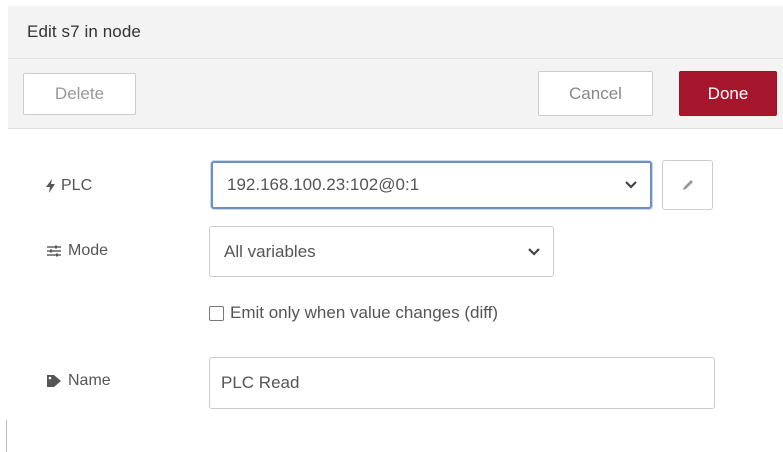  What do you see at coordinates (431, 185) in the screenshot?
I see `plc-select: 192.168.100.23:102@0:1` at bounding box center [431, 185].